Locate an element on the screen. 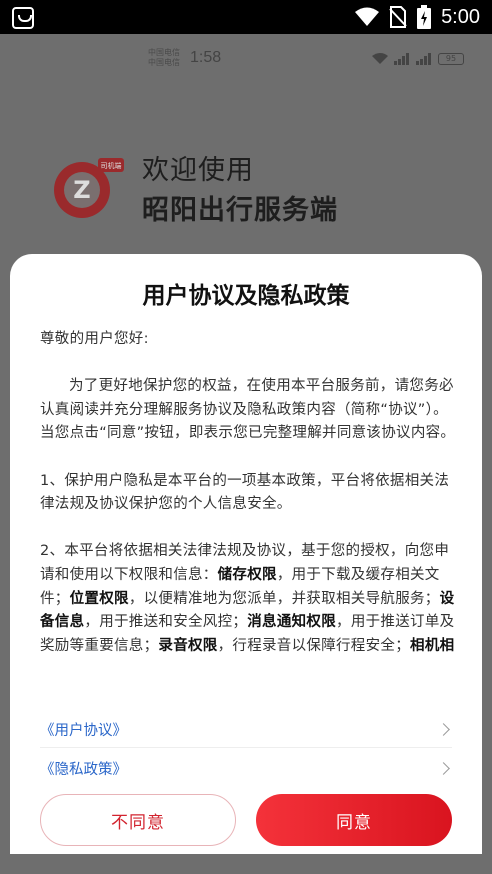 Image resolution: width=492 pixels, height=874 pixels. agree-button: 同意 is located at coordinates (354, 820).